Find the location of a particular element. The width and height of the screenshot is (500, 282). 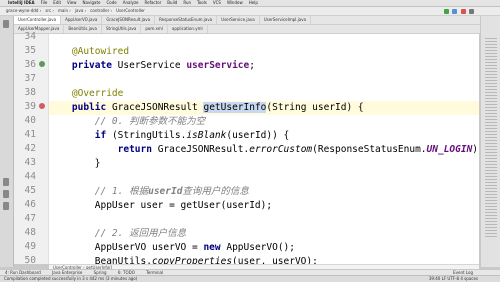

menu-item-analyze: Analyze is located at coordinates (131, 2).